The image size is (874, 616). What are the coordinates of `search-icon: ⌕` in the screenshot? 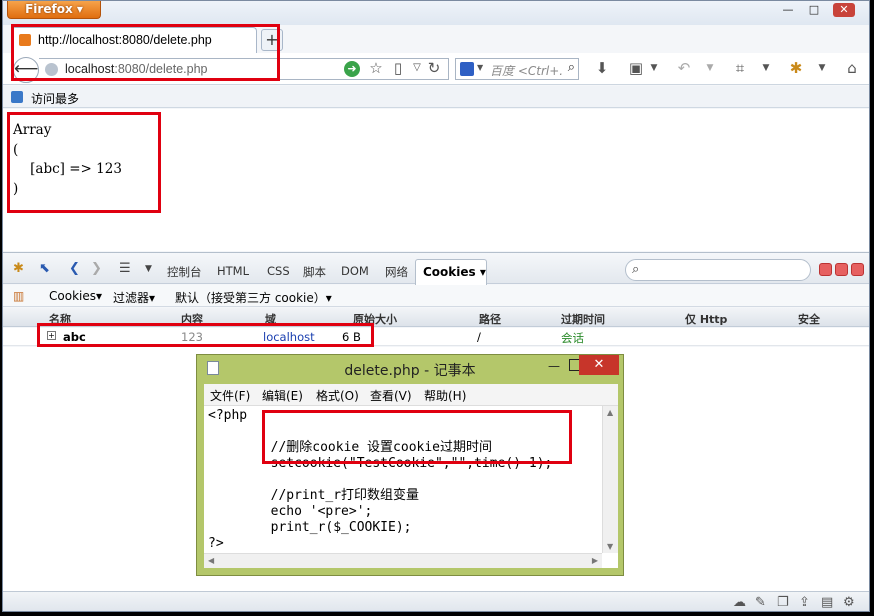 It's located at (571, 67).